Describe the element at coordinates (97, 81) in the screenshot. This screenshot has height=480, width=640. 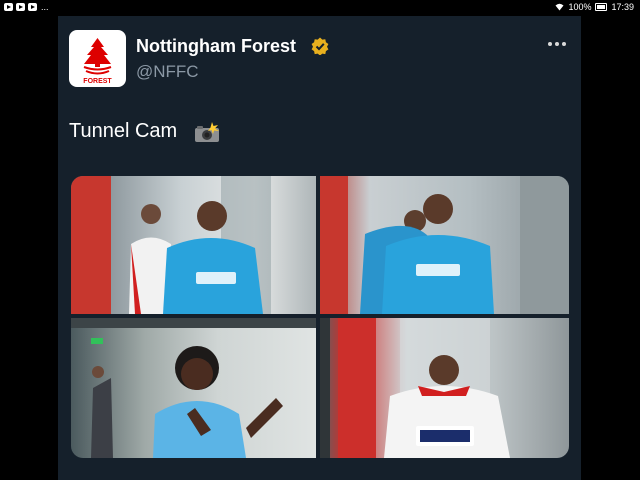
I see `logo-wordmark: FOREST` at that location.